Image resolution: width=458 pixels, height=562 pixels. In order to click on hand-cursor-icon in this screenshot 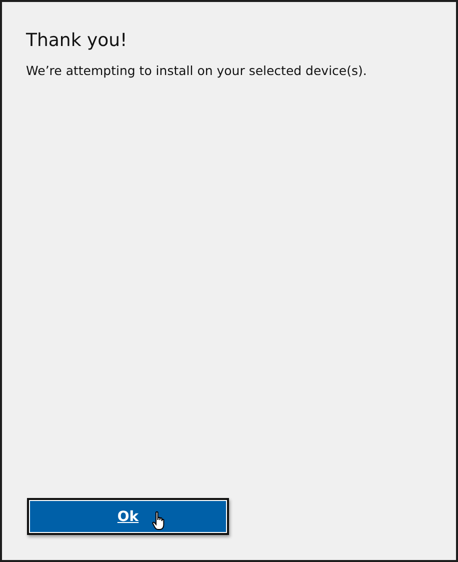, I will do `click(159, 521)`.